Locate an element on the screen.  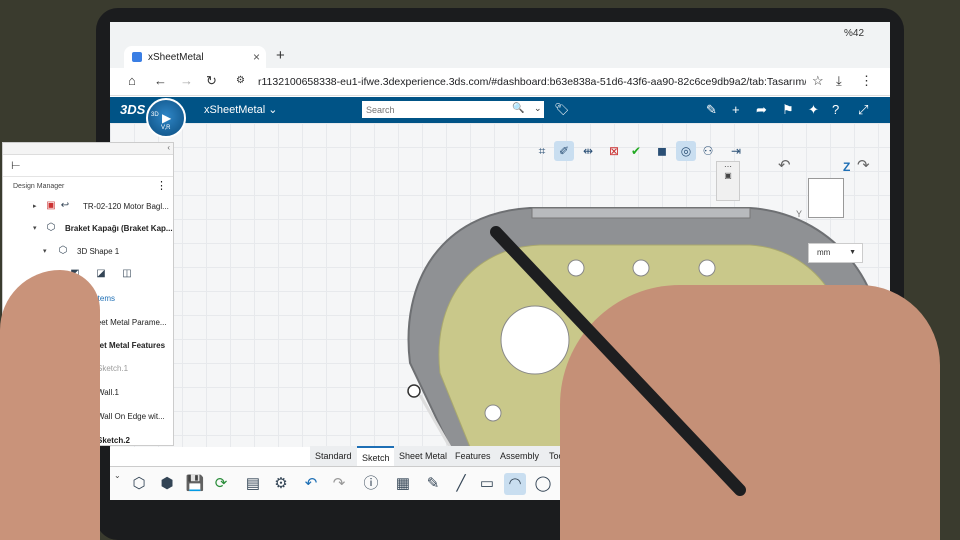
back-icon: ← is located at coordinates (160, 80).